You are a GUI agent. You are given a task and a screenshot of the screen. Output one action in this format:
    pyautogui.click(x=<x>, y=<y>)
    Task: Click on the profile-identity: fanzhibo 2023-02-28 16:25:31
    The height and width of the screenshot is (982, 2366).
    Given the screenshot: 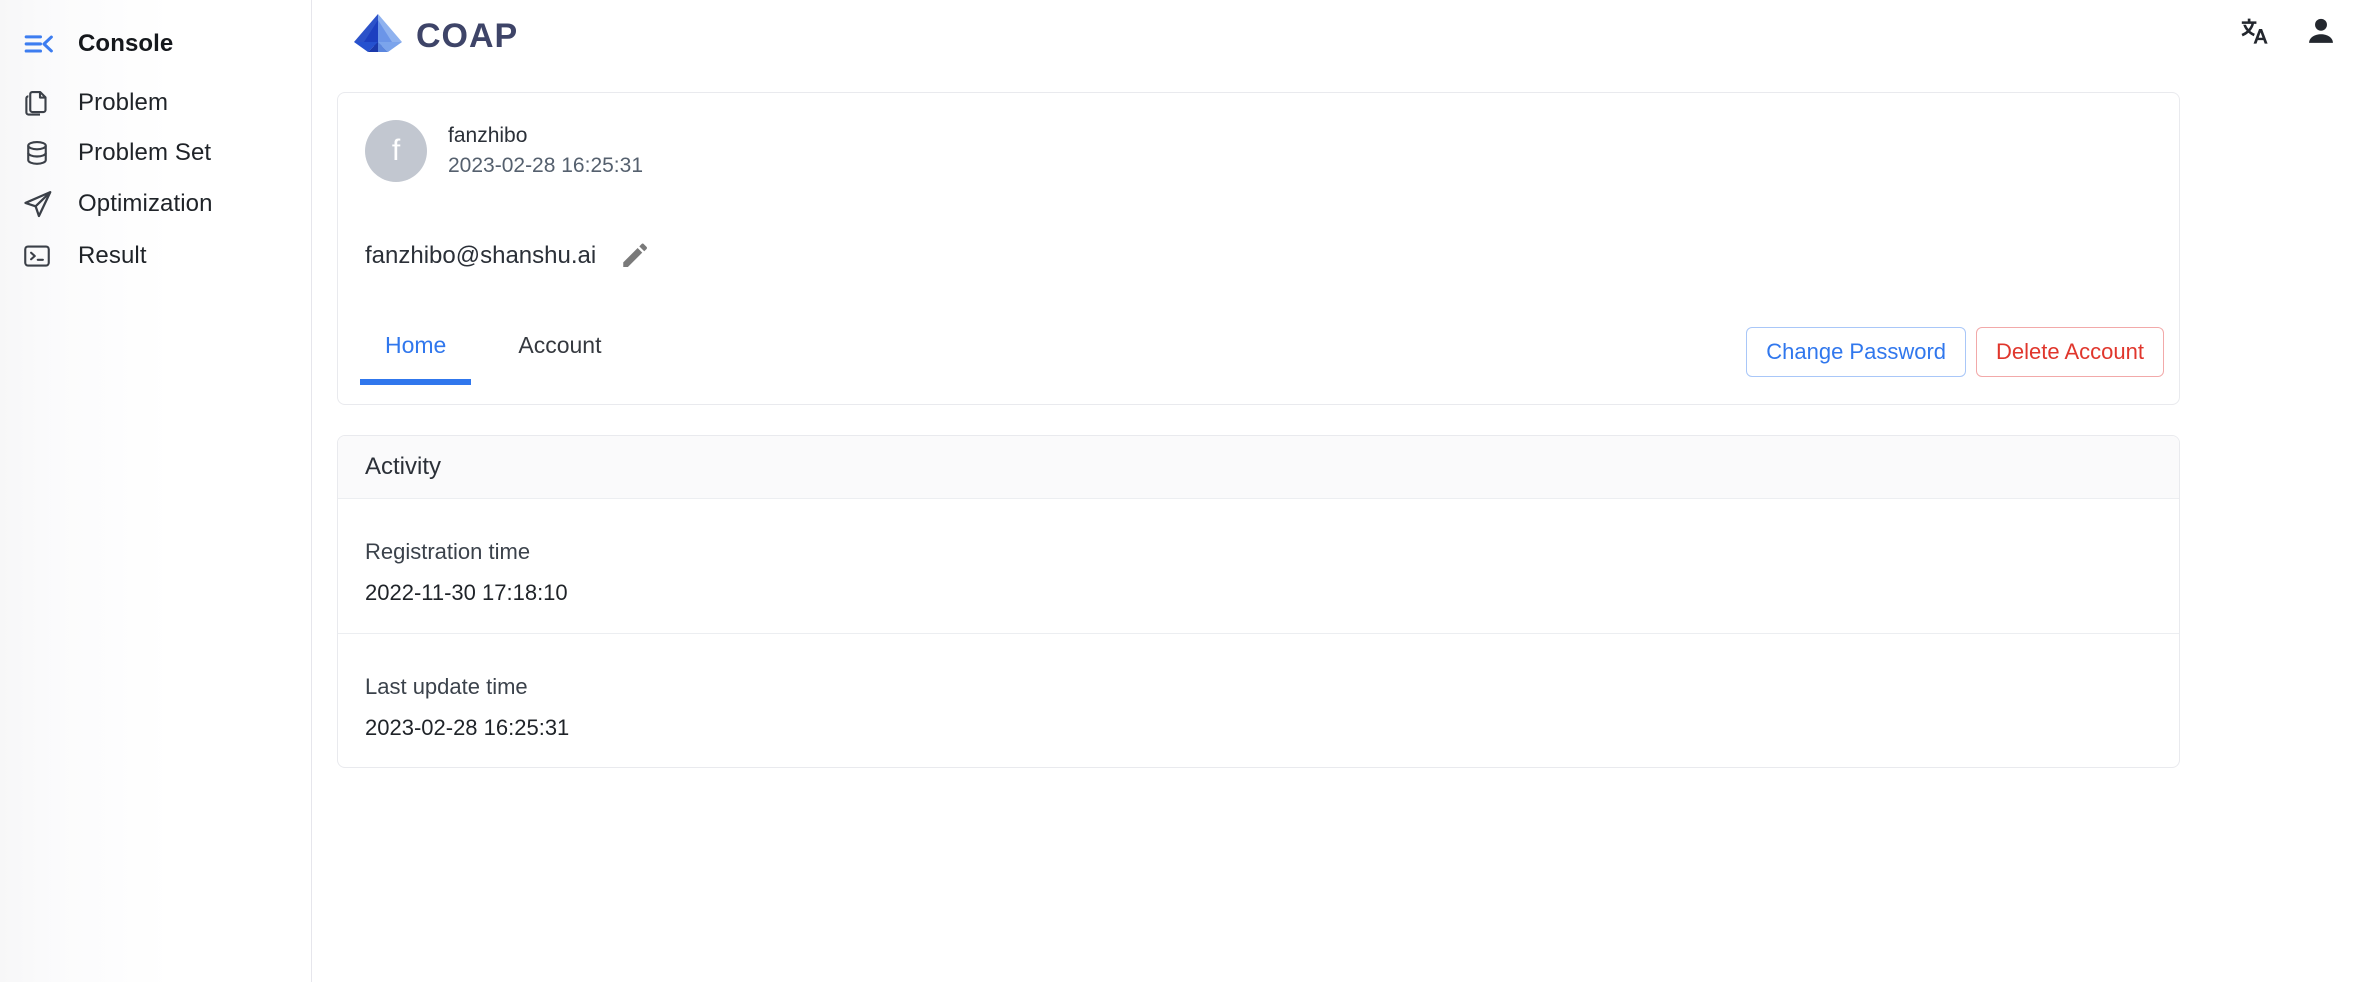 What is the action you would take?
    pyautogui.click(x=545, y=151)
    